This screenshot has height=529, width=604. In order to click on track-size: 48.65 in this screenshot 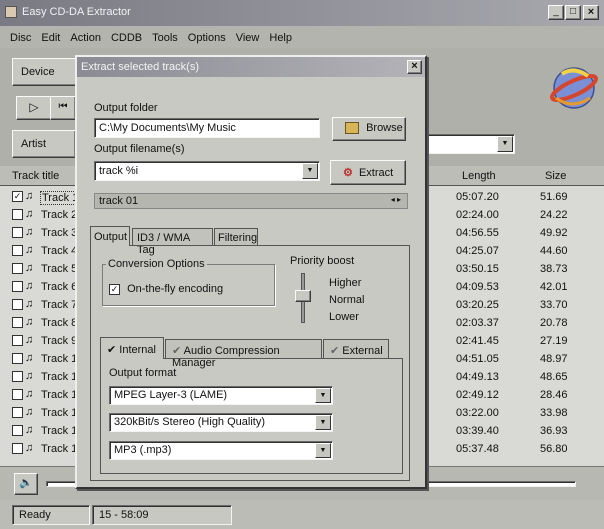, I will do `click(554, 377)`.